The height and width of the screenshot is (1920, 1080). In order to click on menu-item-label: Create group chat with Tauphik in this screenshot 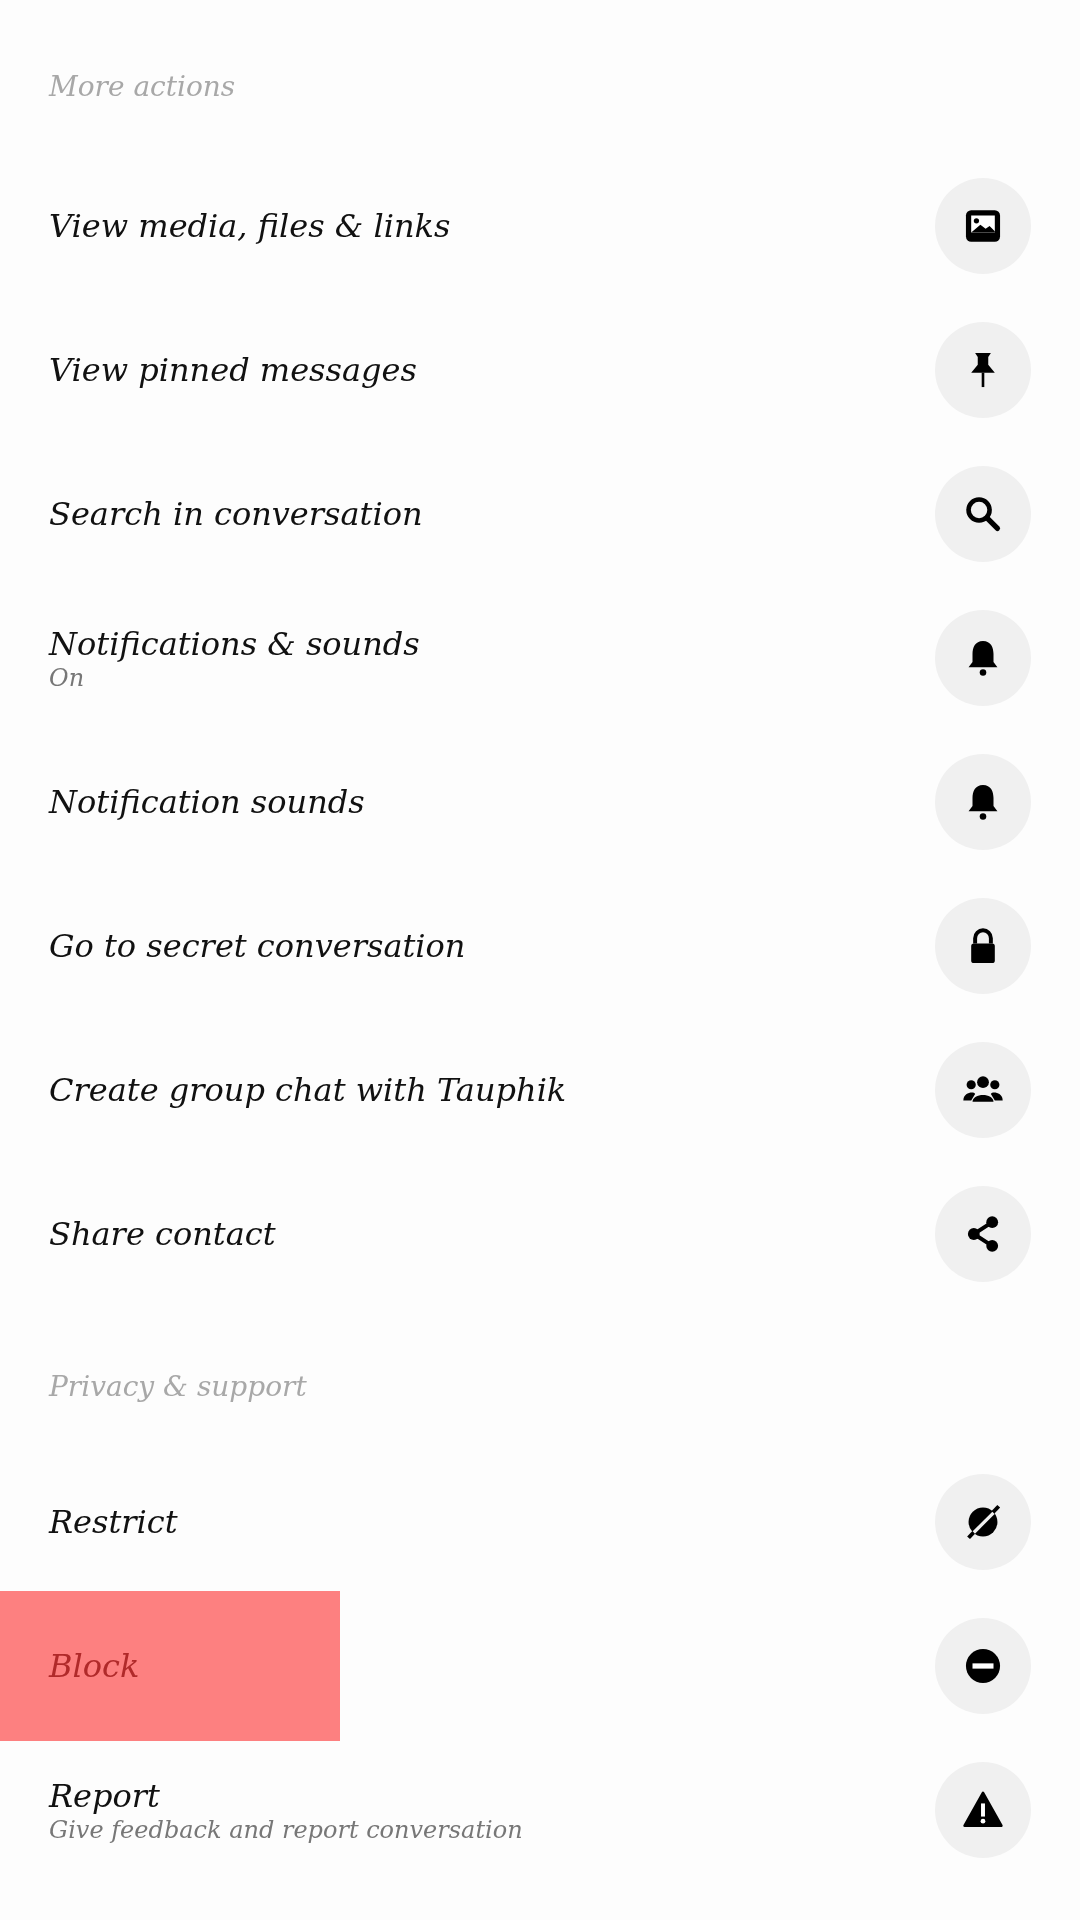, I will do `click(308, 1090)`.